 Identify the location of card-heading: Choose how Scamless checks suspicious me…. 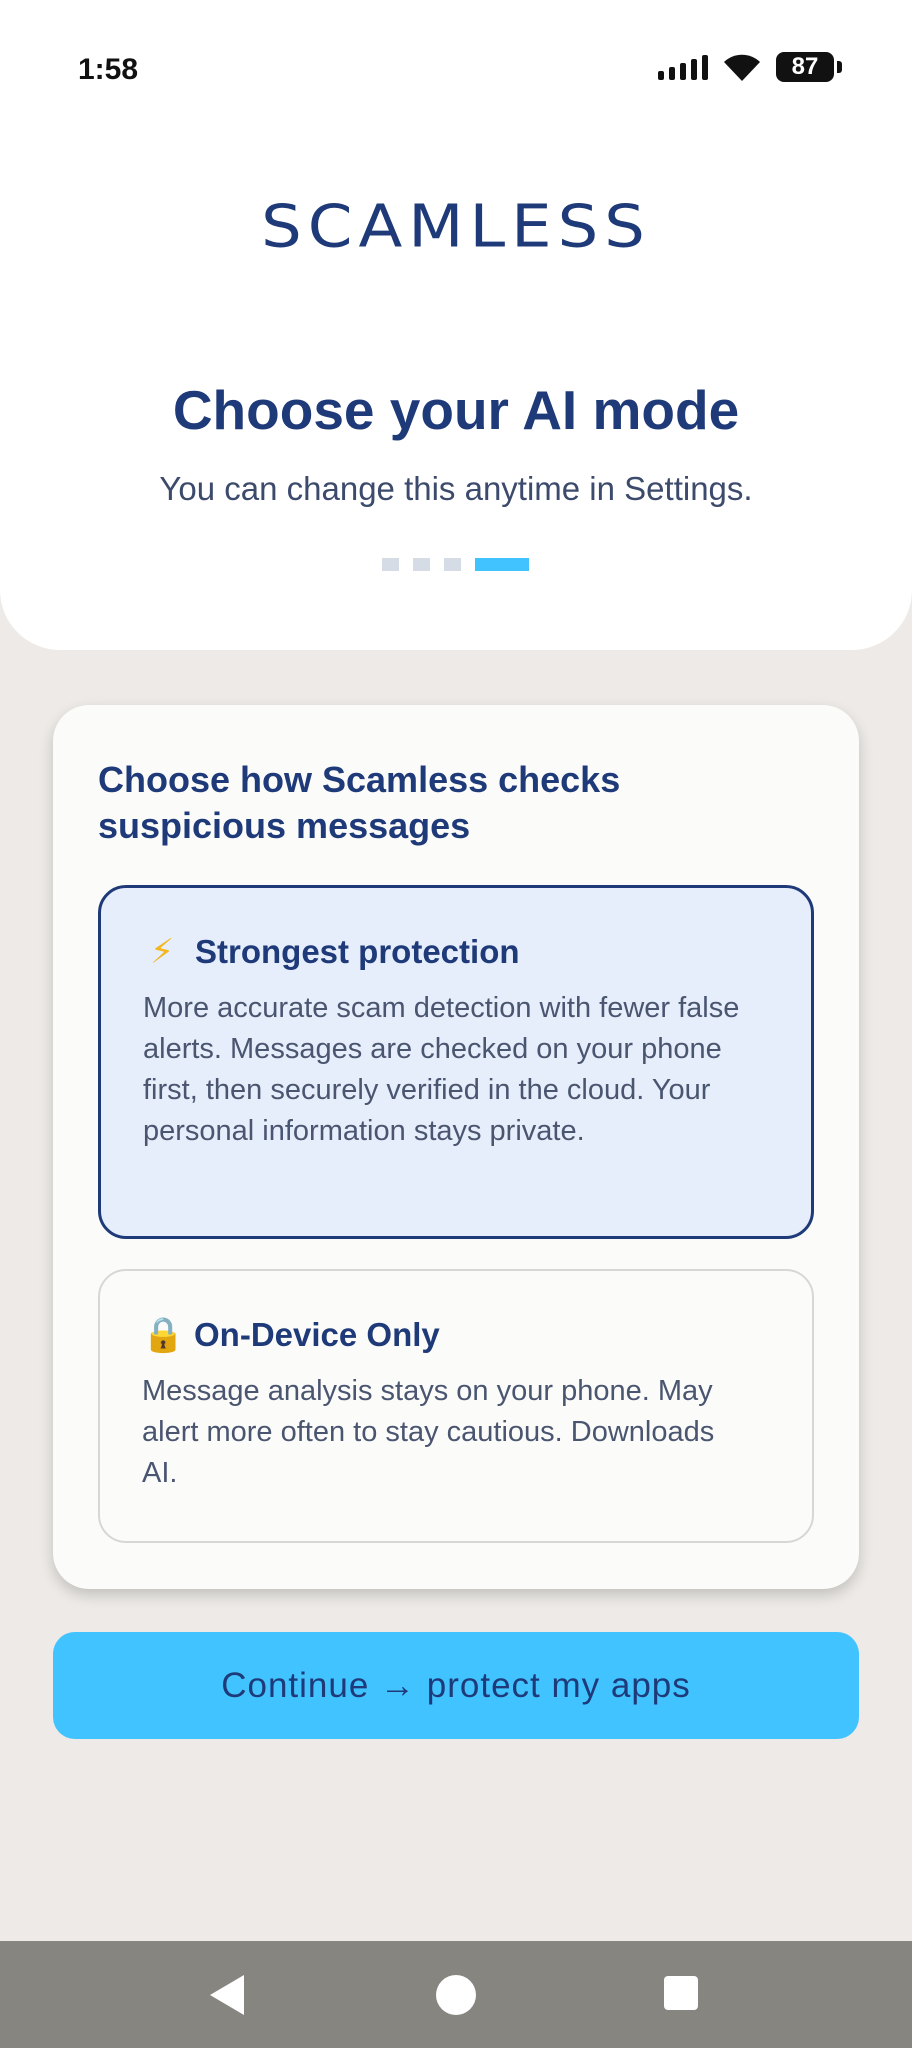
(359, 802).